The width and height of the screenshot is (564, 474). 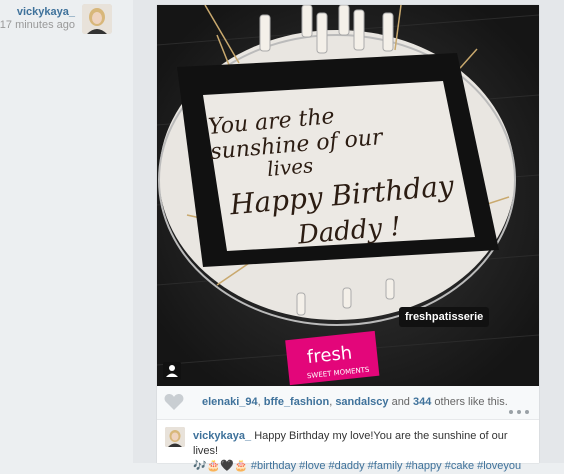 I want to click on likes-and: and, so click(x=400, y=402).